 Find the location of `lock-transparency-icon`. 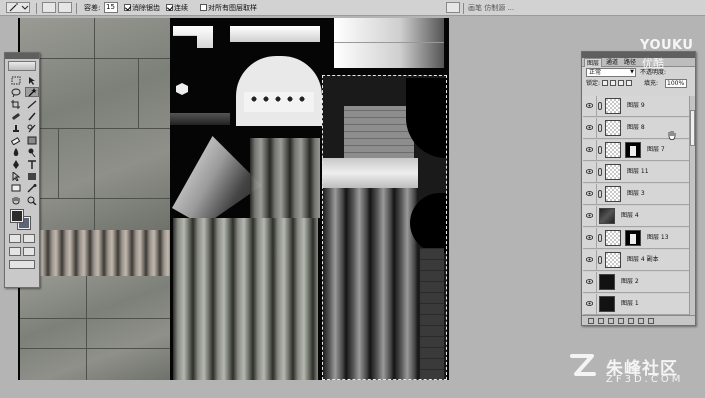

lock-transparency-icon is located at coordinates (605, 83).